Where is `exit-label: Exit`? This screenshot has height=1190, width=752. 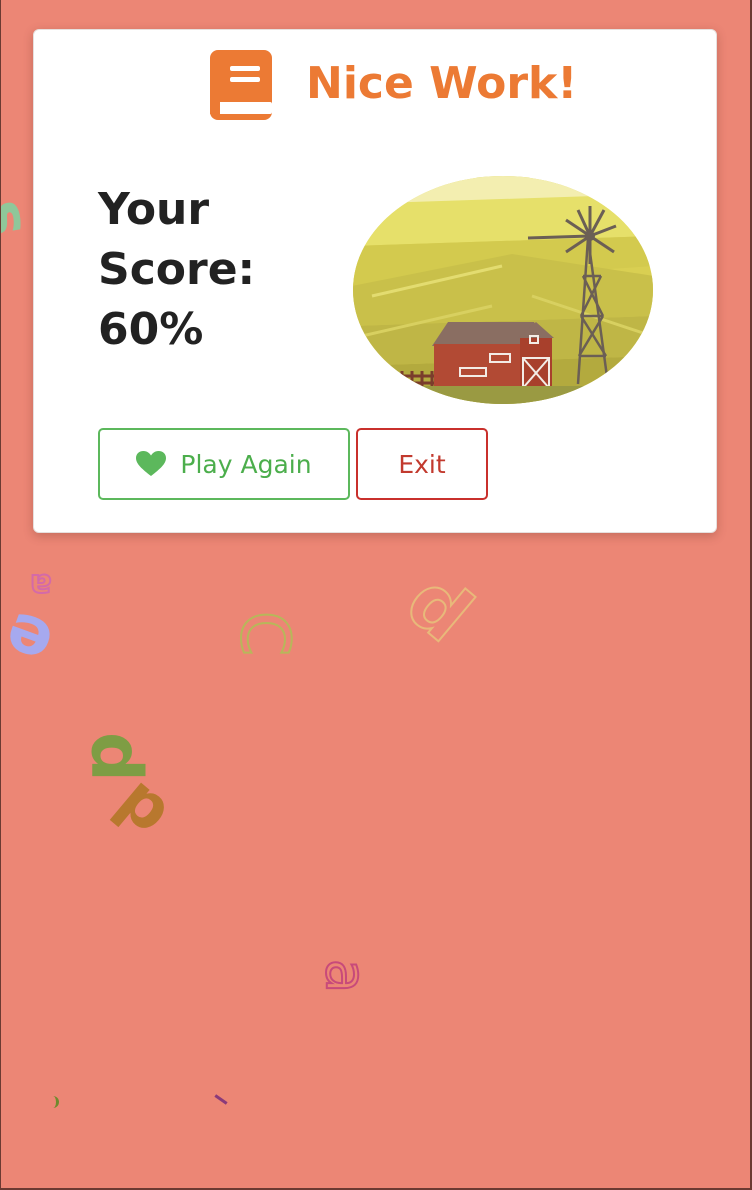 exit-label: Exit is located at coordinates (422, 464).